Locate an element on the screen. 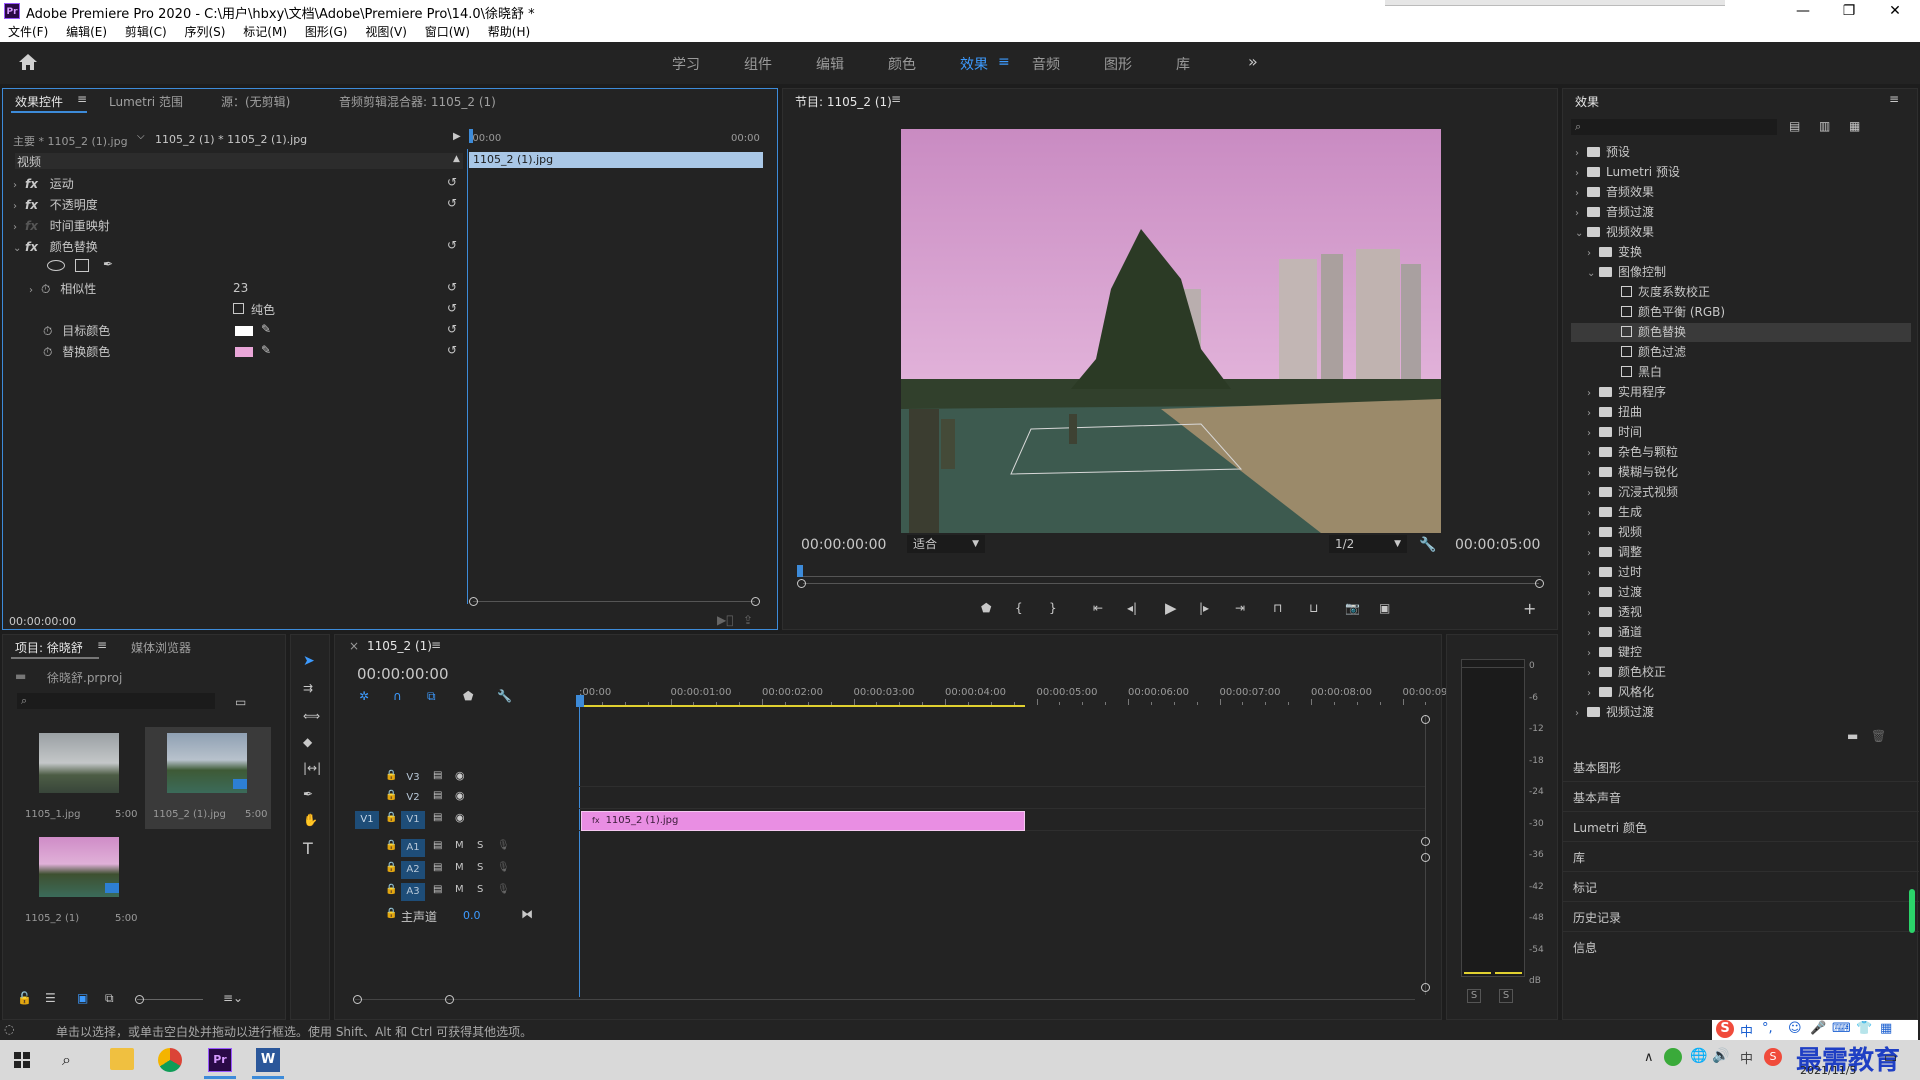 The image size is (1920, 1080). effects-tree-item: › 音频过渡 is located at coordinates (1741, 212).